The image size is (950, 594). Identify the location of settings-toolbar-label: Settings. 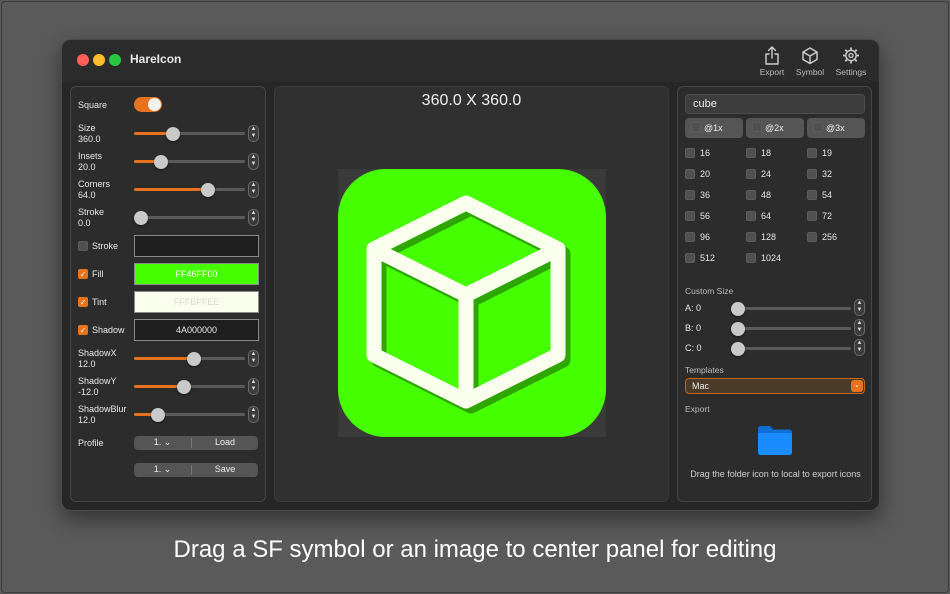
(851, 72).